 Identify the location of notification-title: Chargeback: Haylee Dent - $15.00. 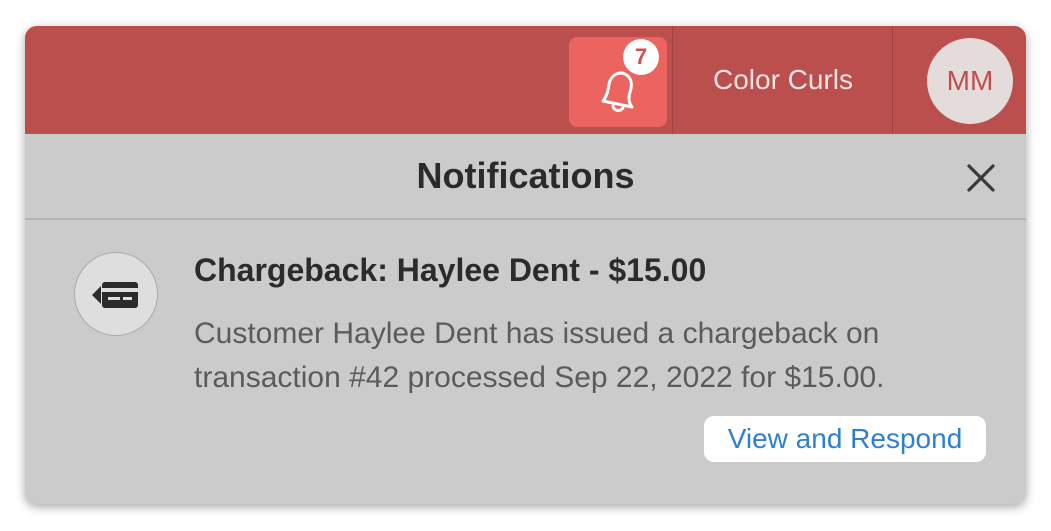
(450, 270).